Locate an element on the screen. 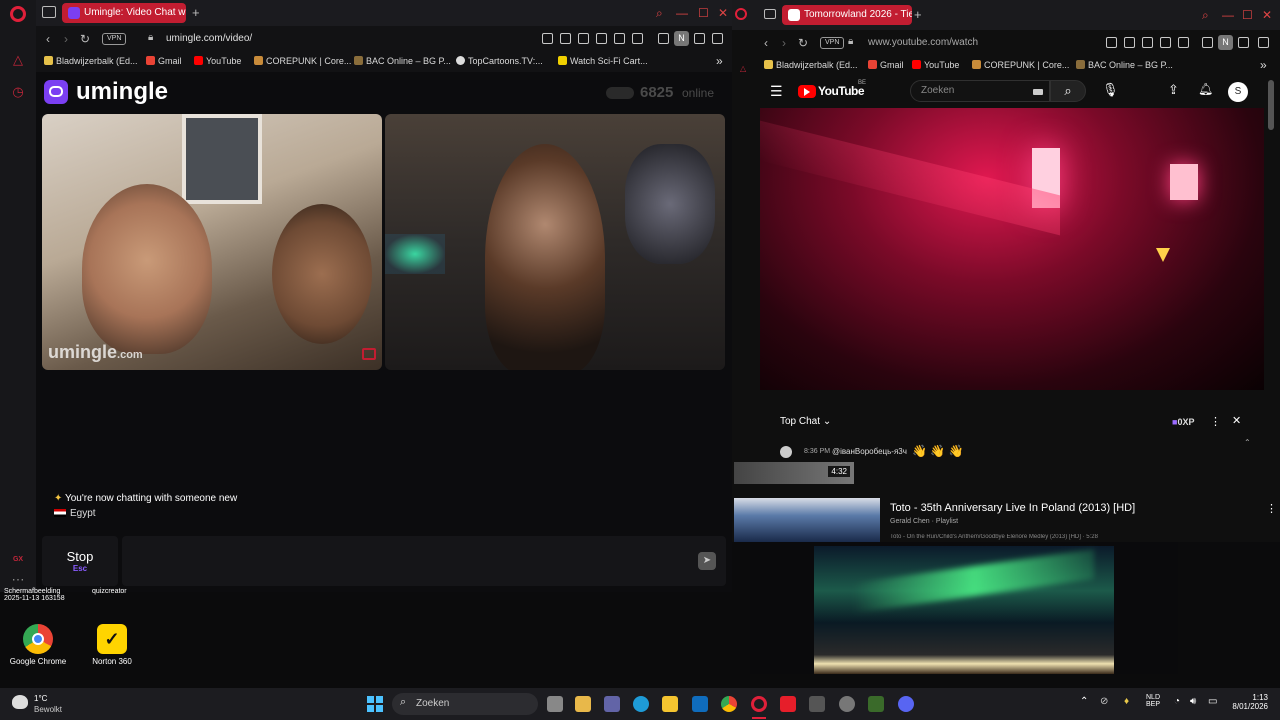 This screenshot has width=1280, height=720. send-icon: ➤ is located at coordinates (707, 561).